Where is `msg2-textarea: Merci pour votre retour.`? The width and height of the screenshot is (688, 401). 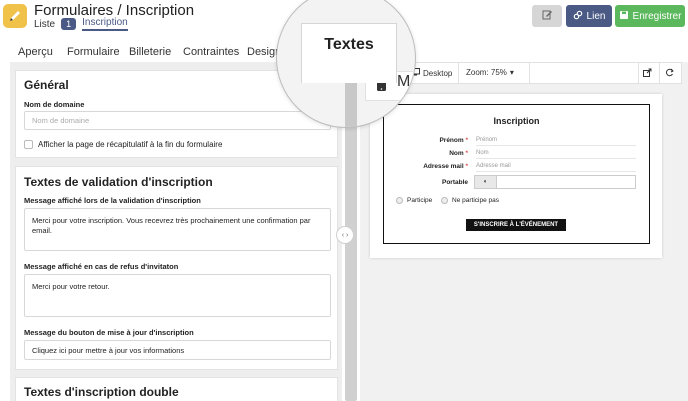 msg2-textarea: Merci pour votre retour. is located at coordinates (177, 295).